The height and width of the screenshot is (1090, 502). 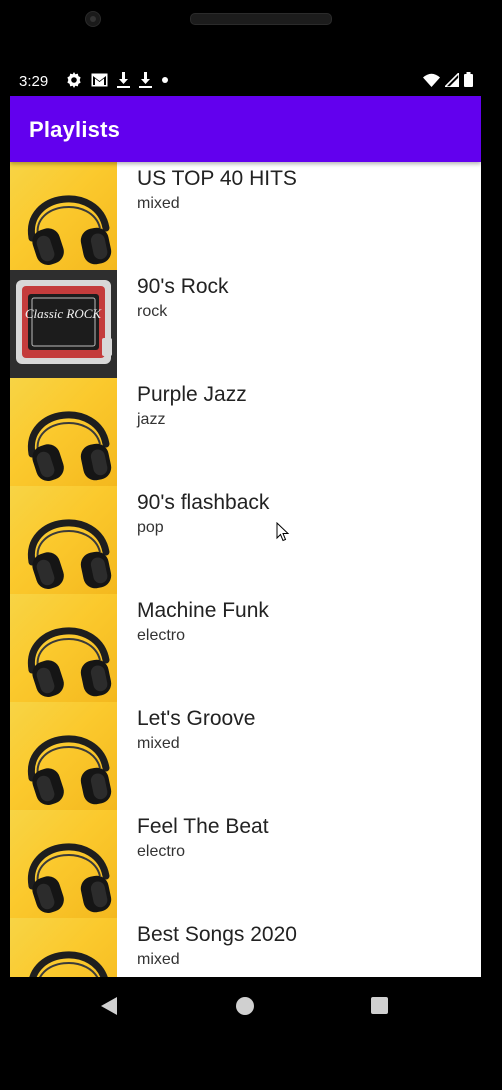 I want to click on playlist-item: 90's flashback pop, so click(x=245, y=540).